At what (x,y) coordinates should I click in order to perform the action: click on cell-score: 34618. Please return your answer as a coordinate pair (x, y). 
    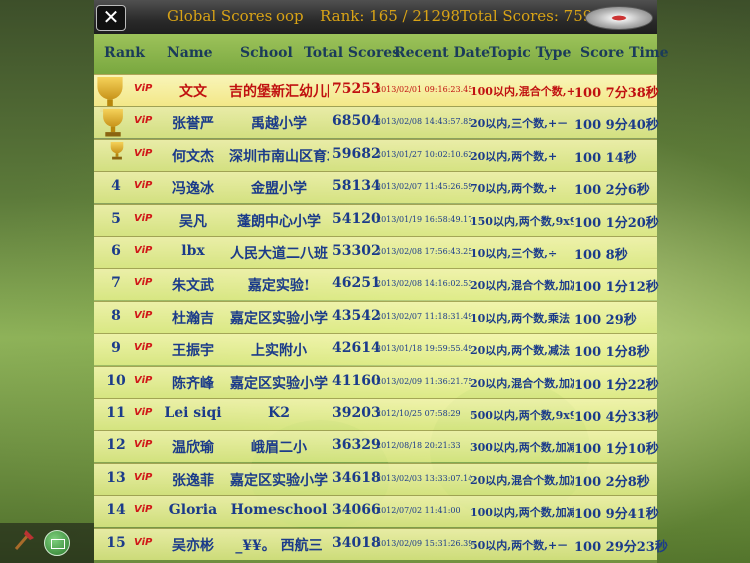
    Looking at the image, I should click on (356, 477).